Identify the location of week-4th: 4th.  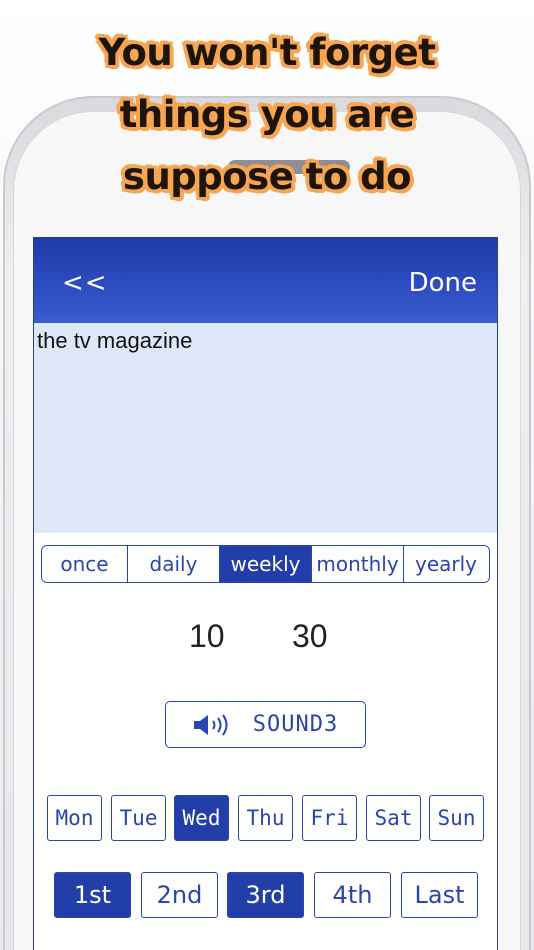
(352, 895).